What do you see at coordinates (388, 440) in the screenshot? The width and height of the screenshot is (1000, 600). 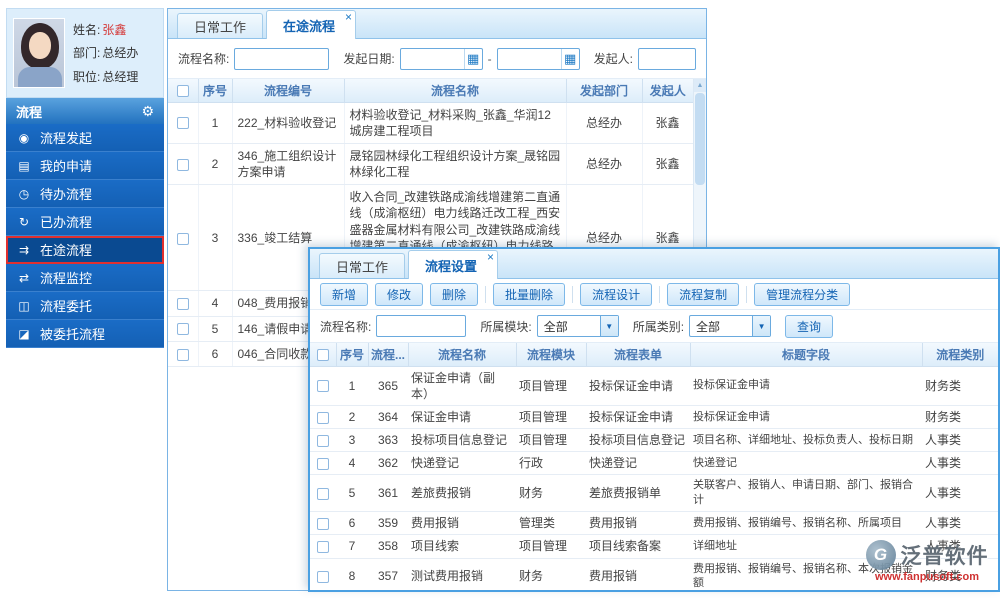 I see `cell-code: 363` at bounding box center [388, 440].